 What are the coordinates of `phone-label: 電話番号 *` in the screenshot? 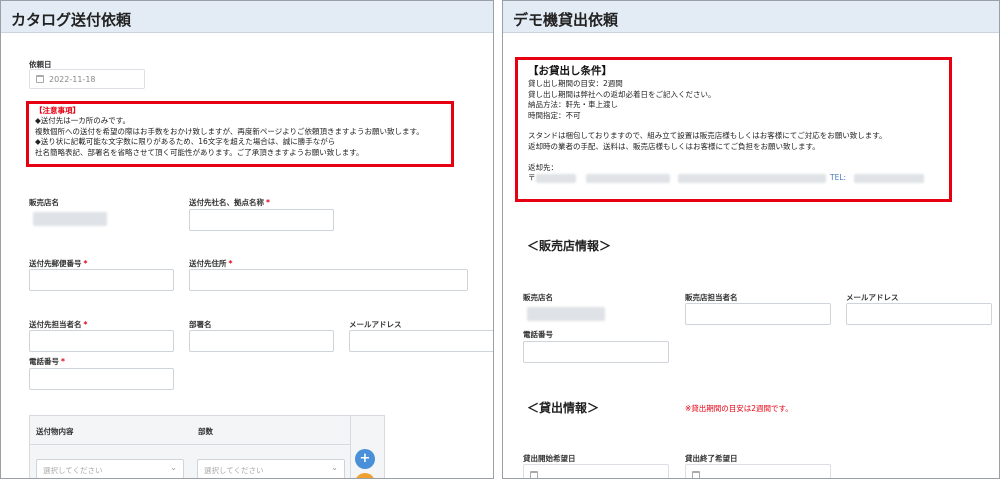 It's located at (47, 361).